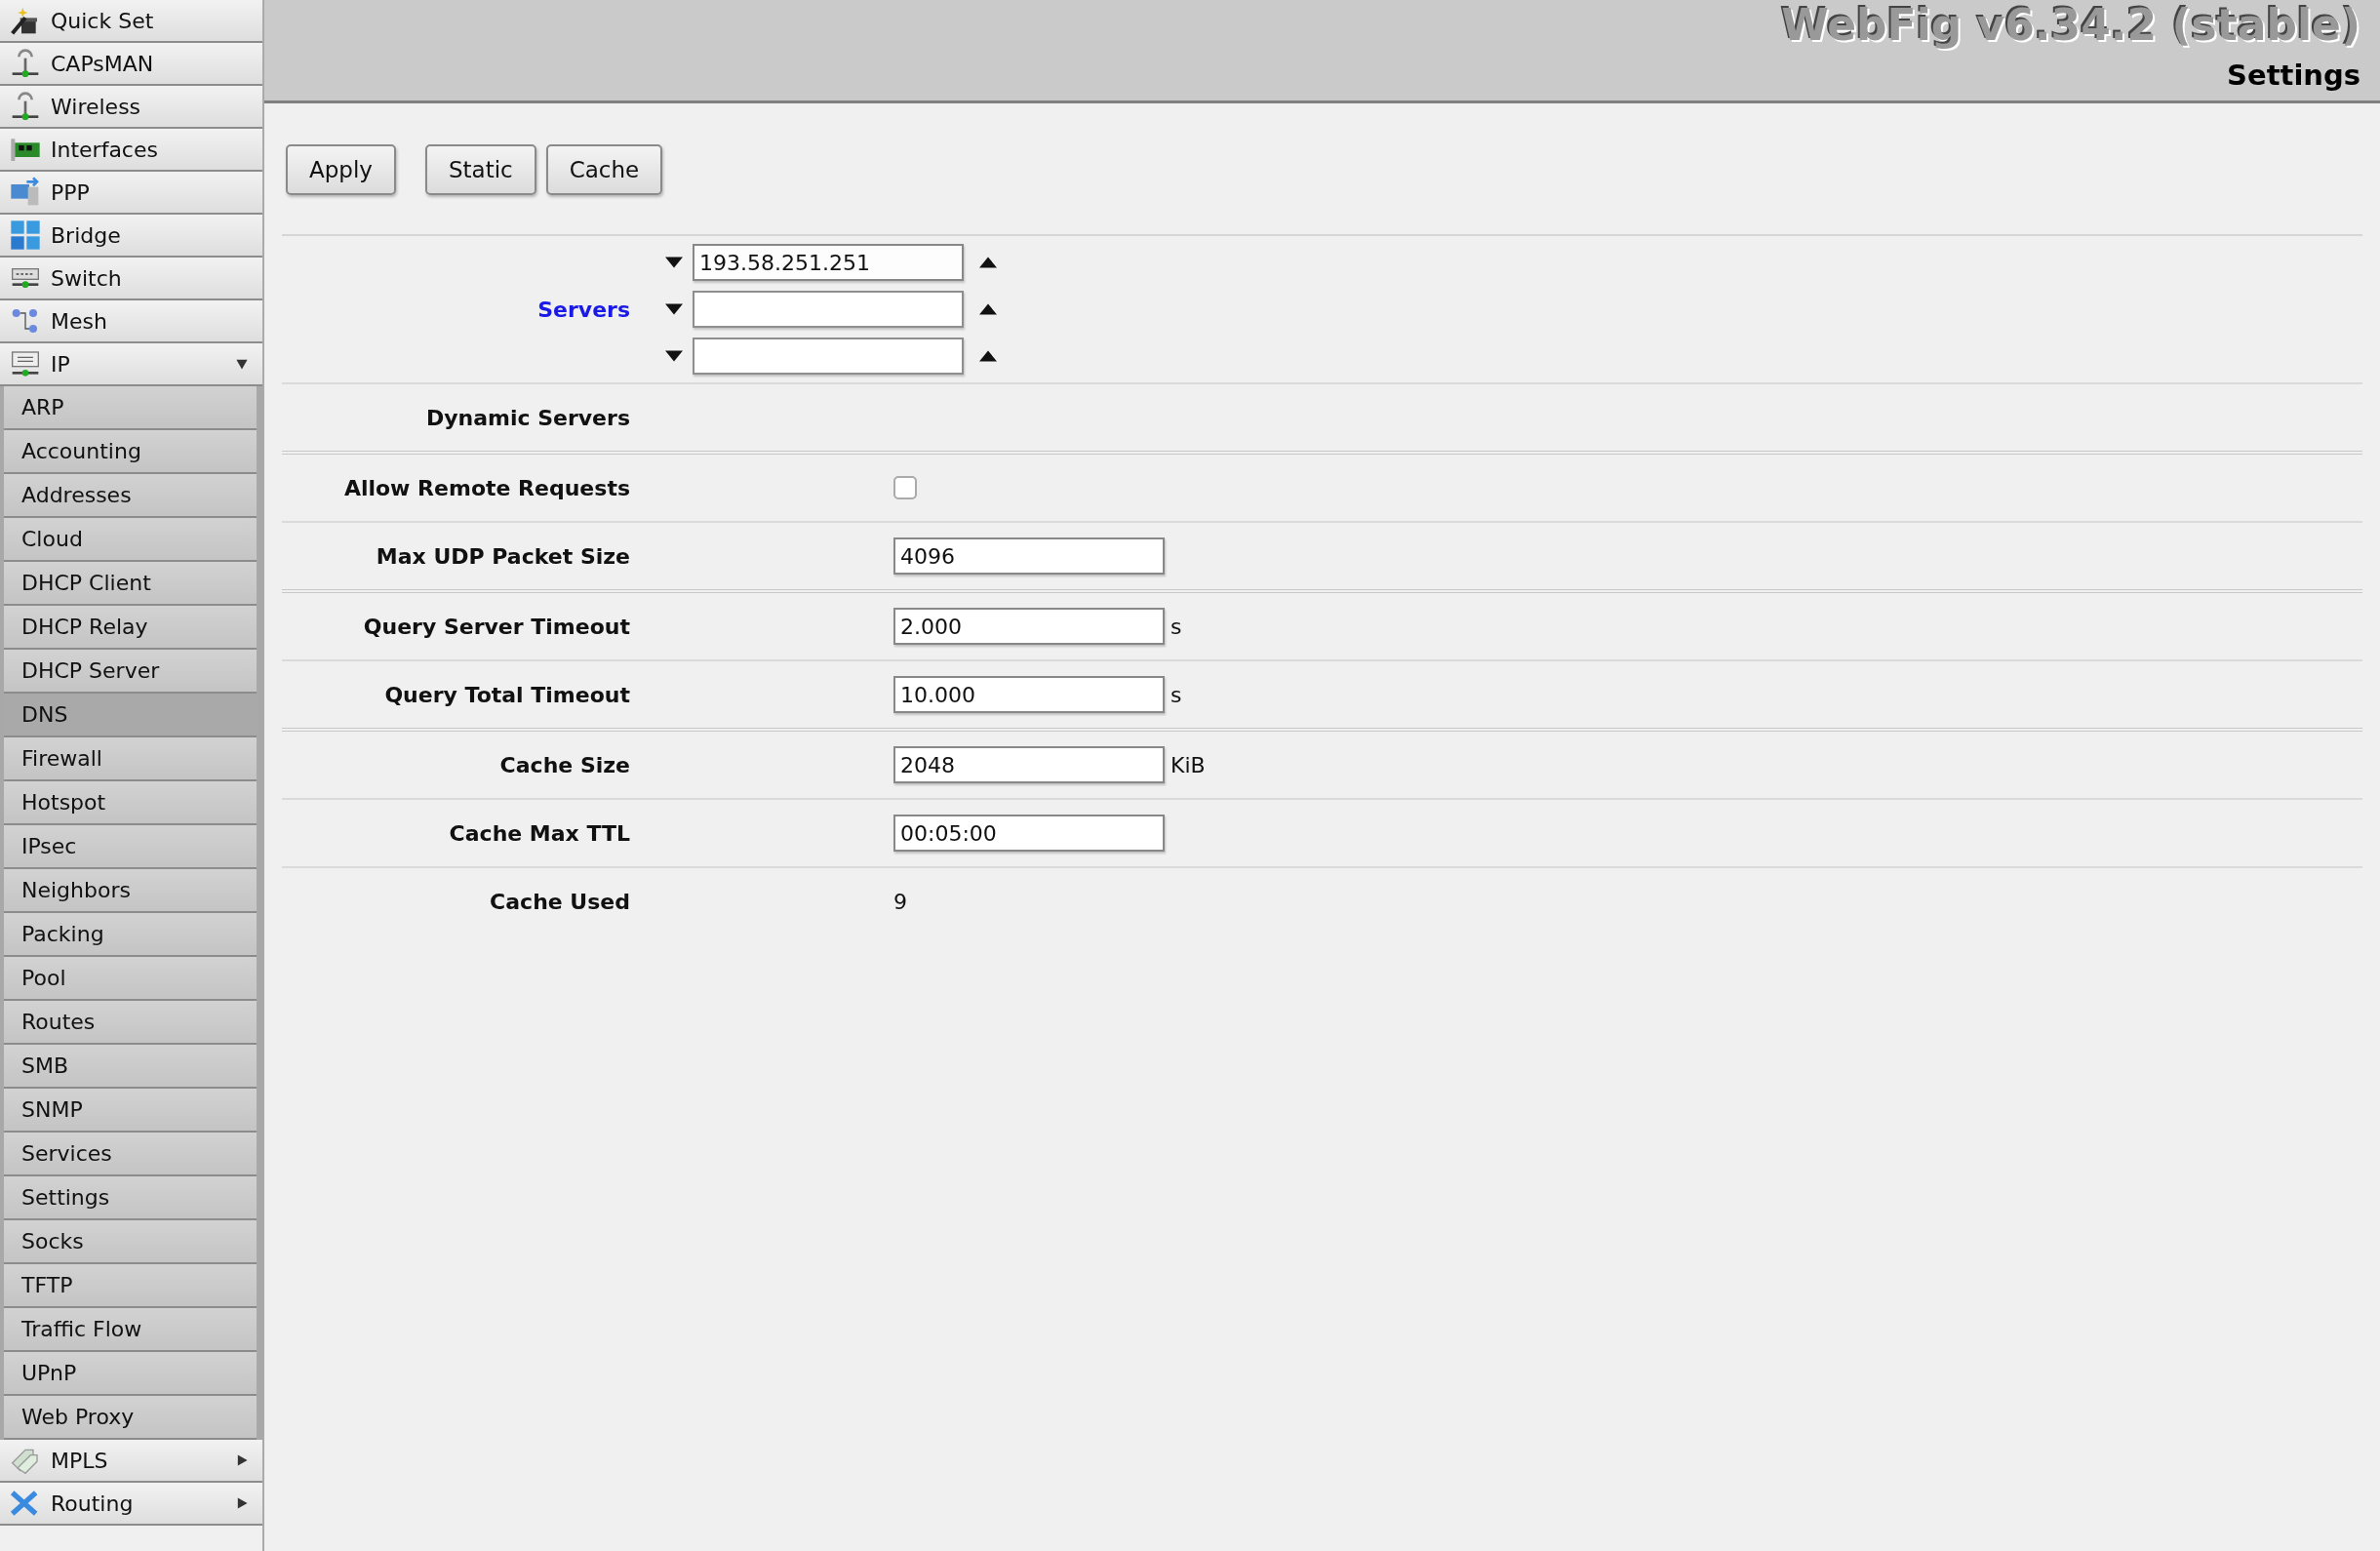 Image resolution: width=2380 pixels, height=1551 pixels. I want to click on checkbox, so click(905, 487).